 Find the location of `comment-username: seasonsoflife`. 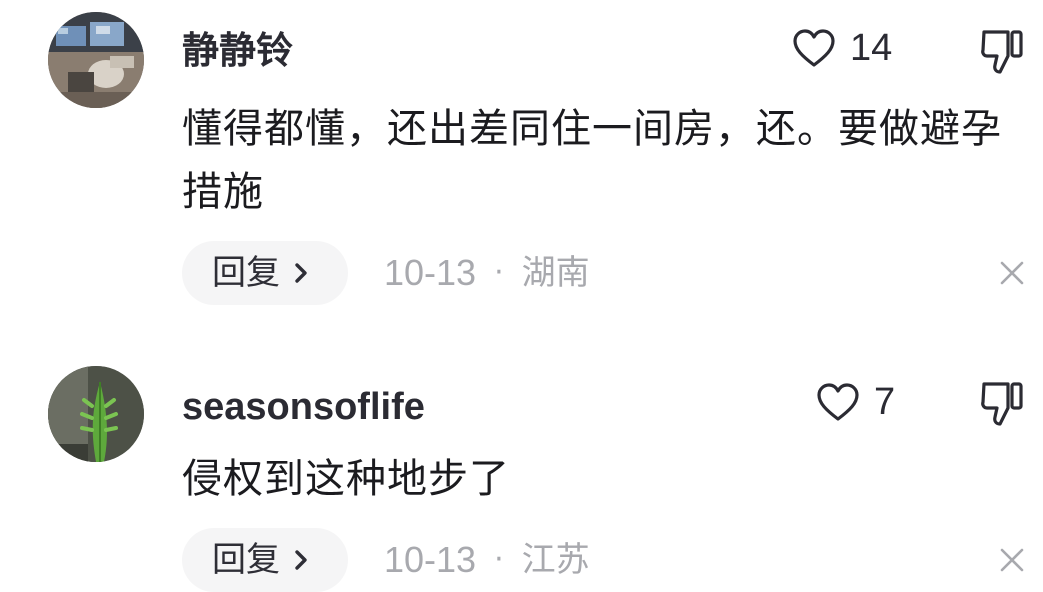

comment-username: seasonsoflife is located at coordinates (303, 407).